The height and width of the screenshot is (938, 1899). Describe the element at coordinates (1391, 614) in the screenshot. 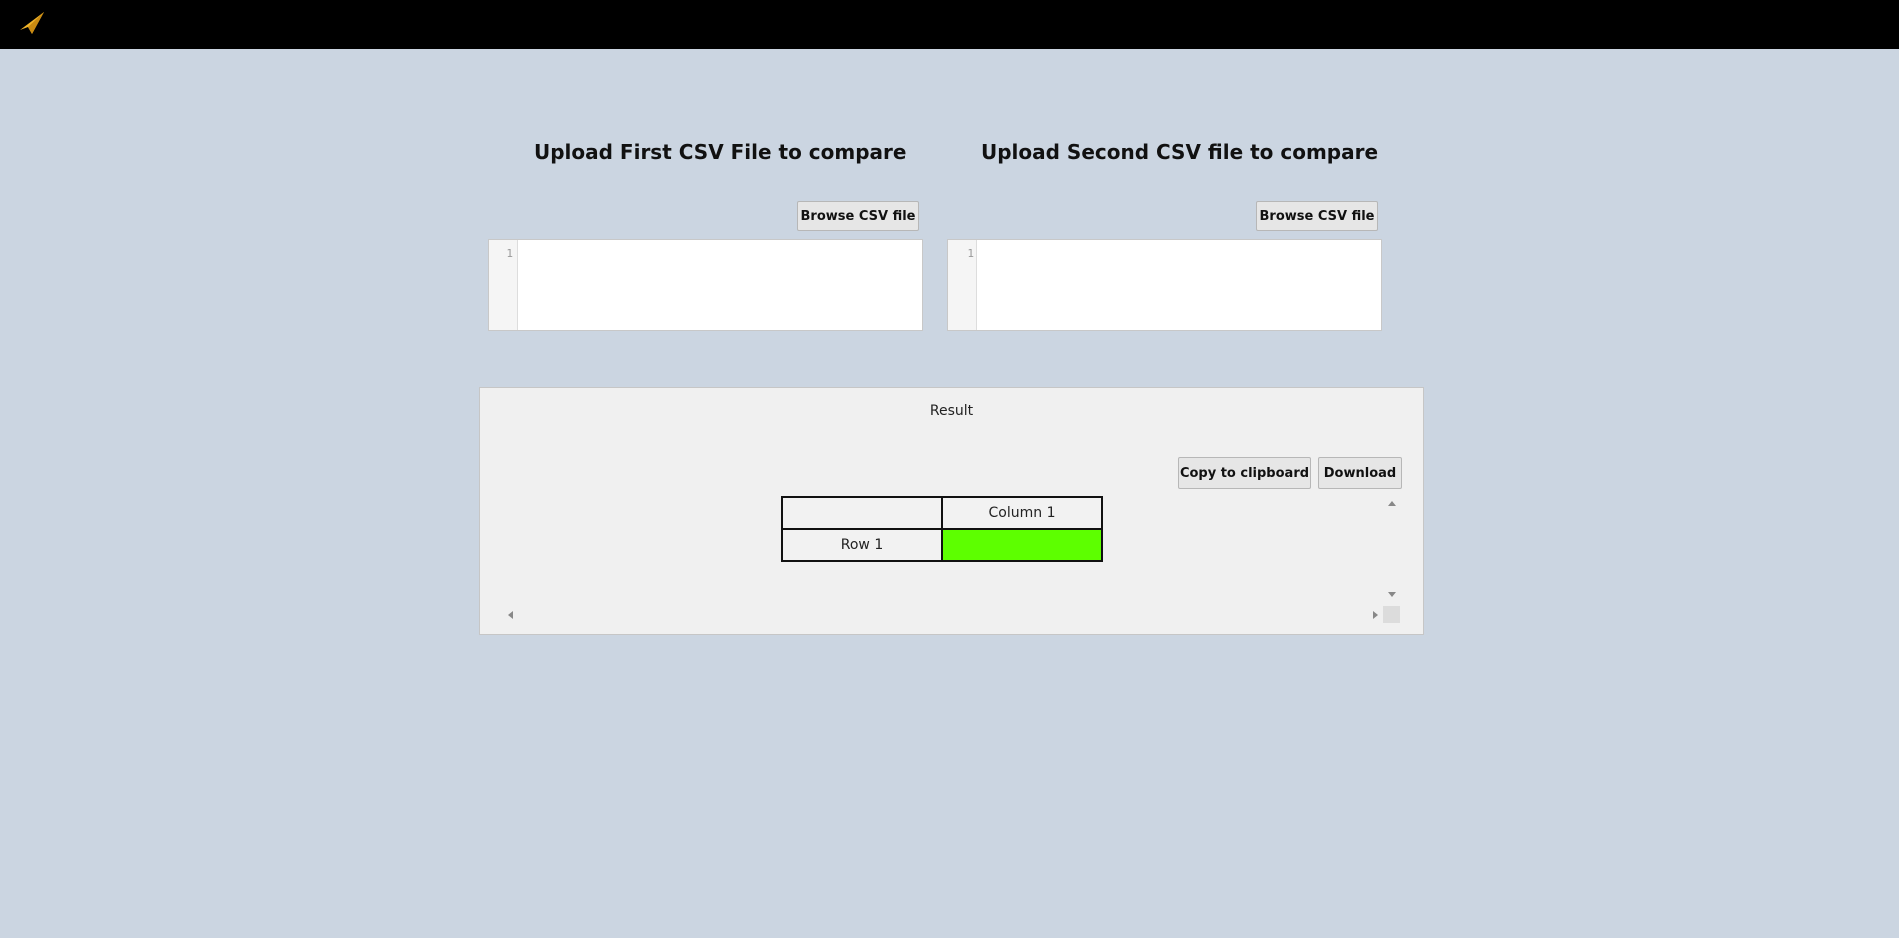

I see `scrollbar-corner` at that location.